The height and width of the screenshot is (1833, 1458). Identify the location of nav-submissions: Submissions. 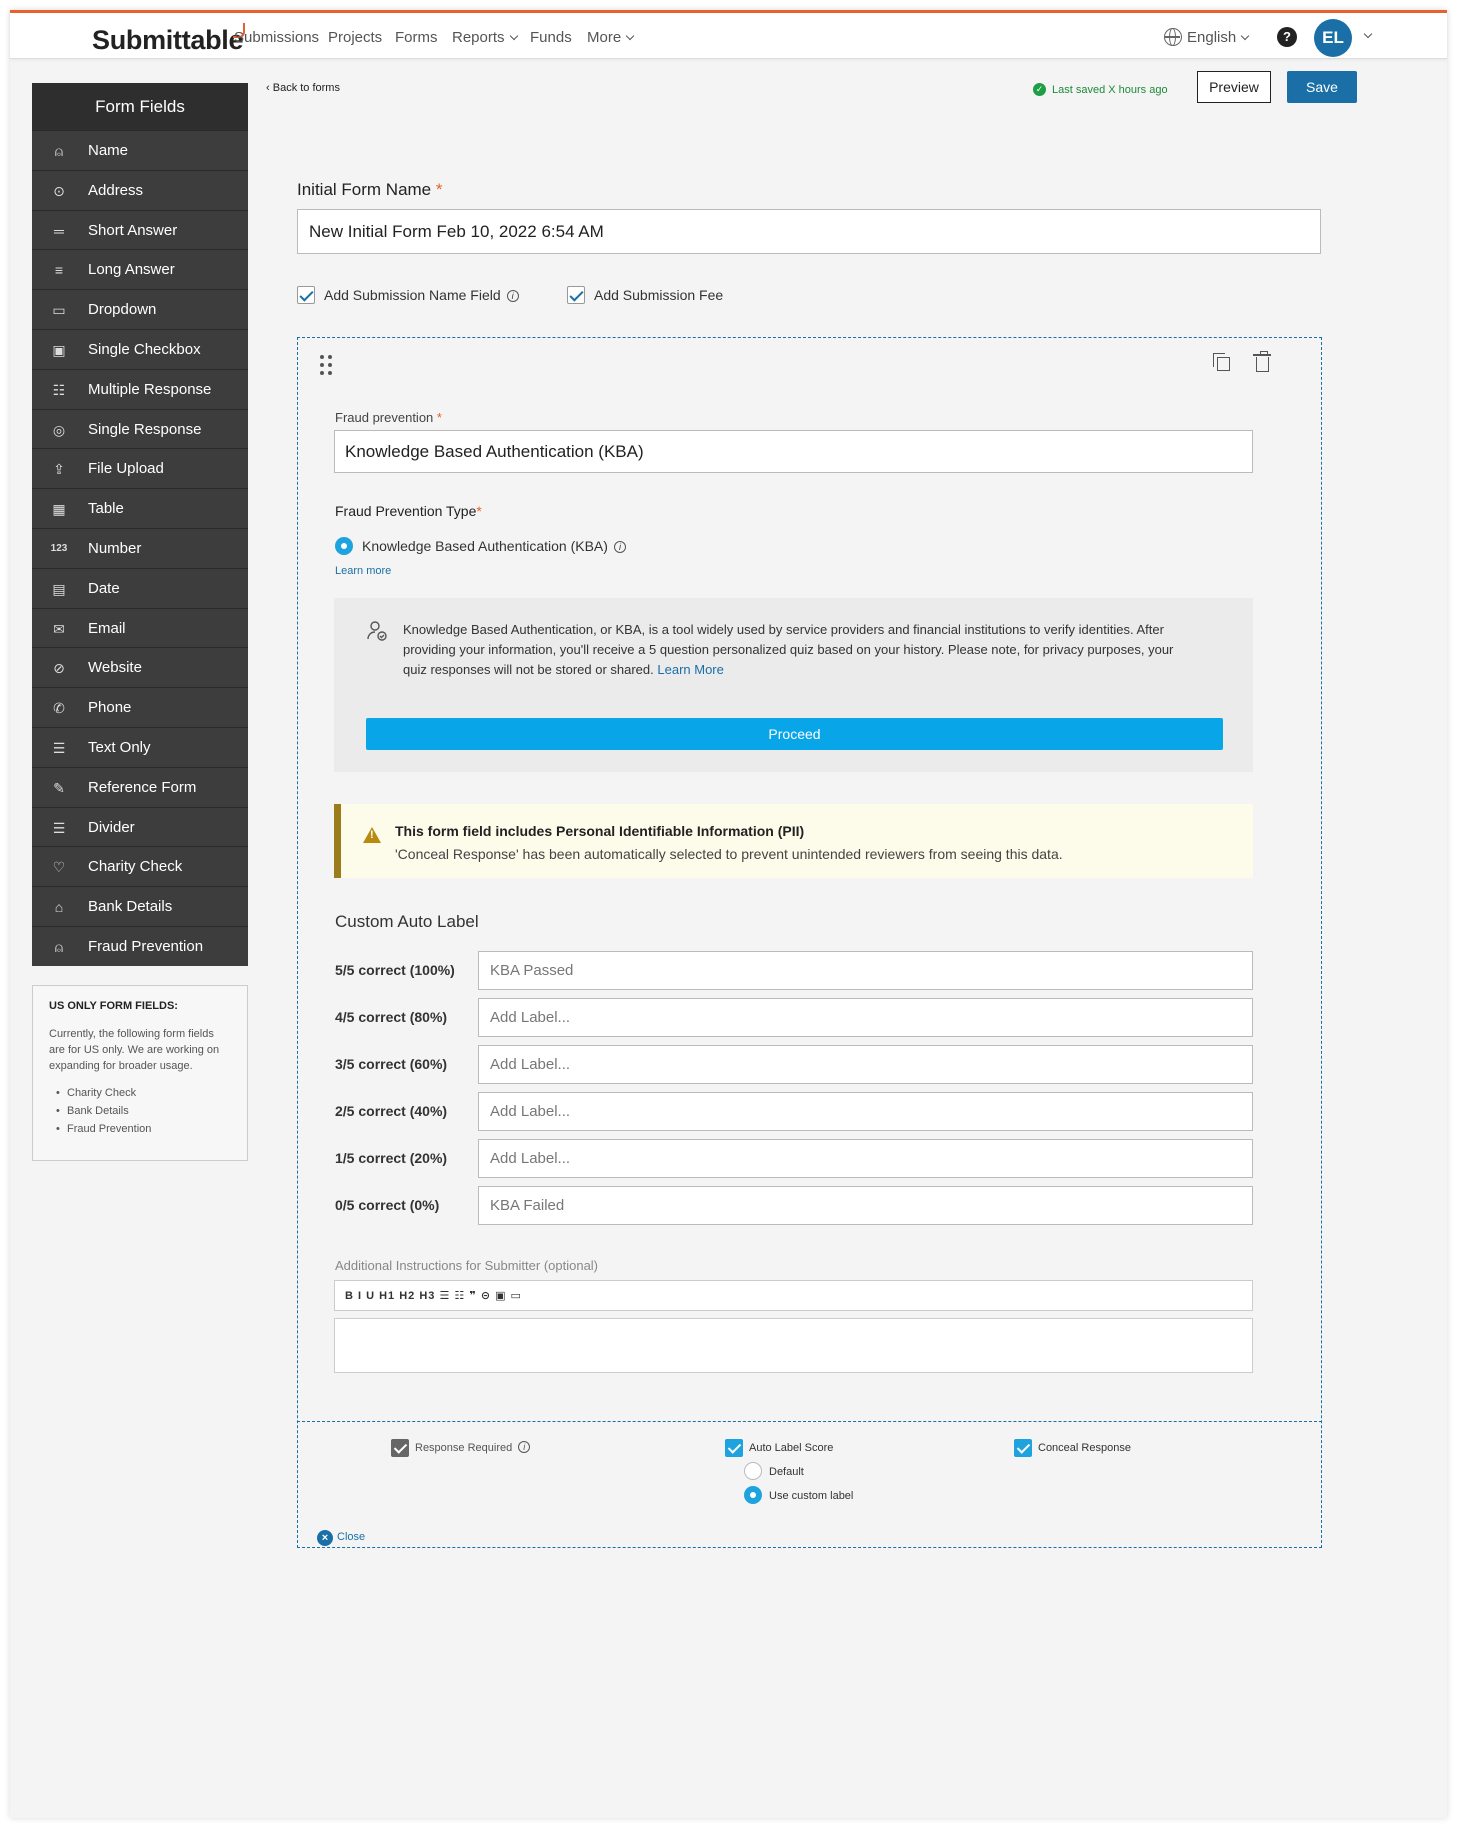
(276, 37).